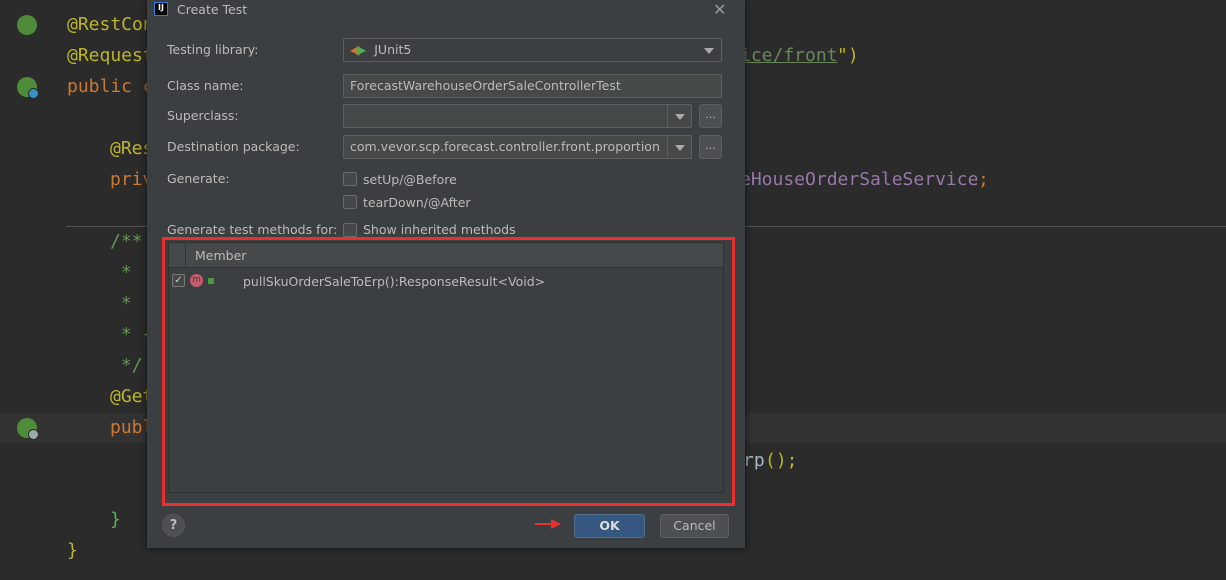 Image resolution: width=1226 pixels, height=580 pixels. I want to click on code-line: @RestCon, so click(110, 24).